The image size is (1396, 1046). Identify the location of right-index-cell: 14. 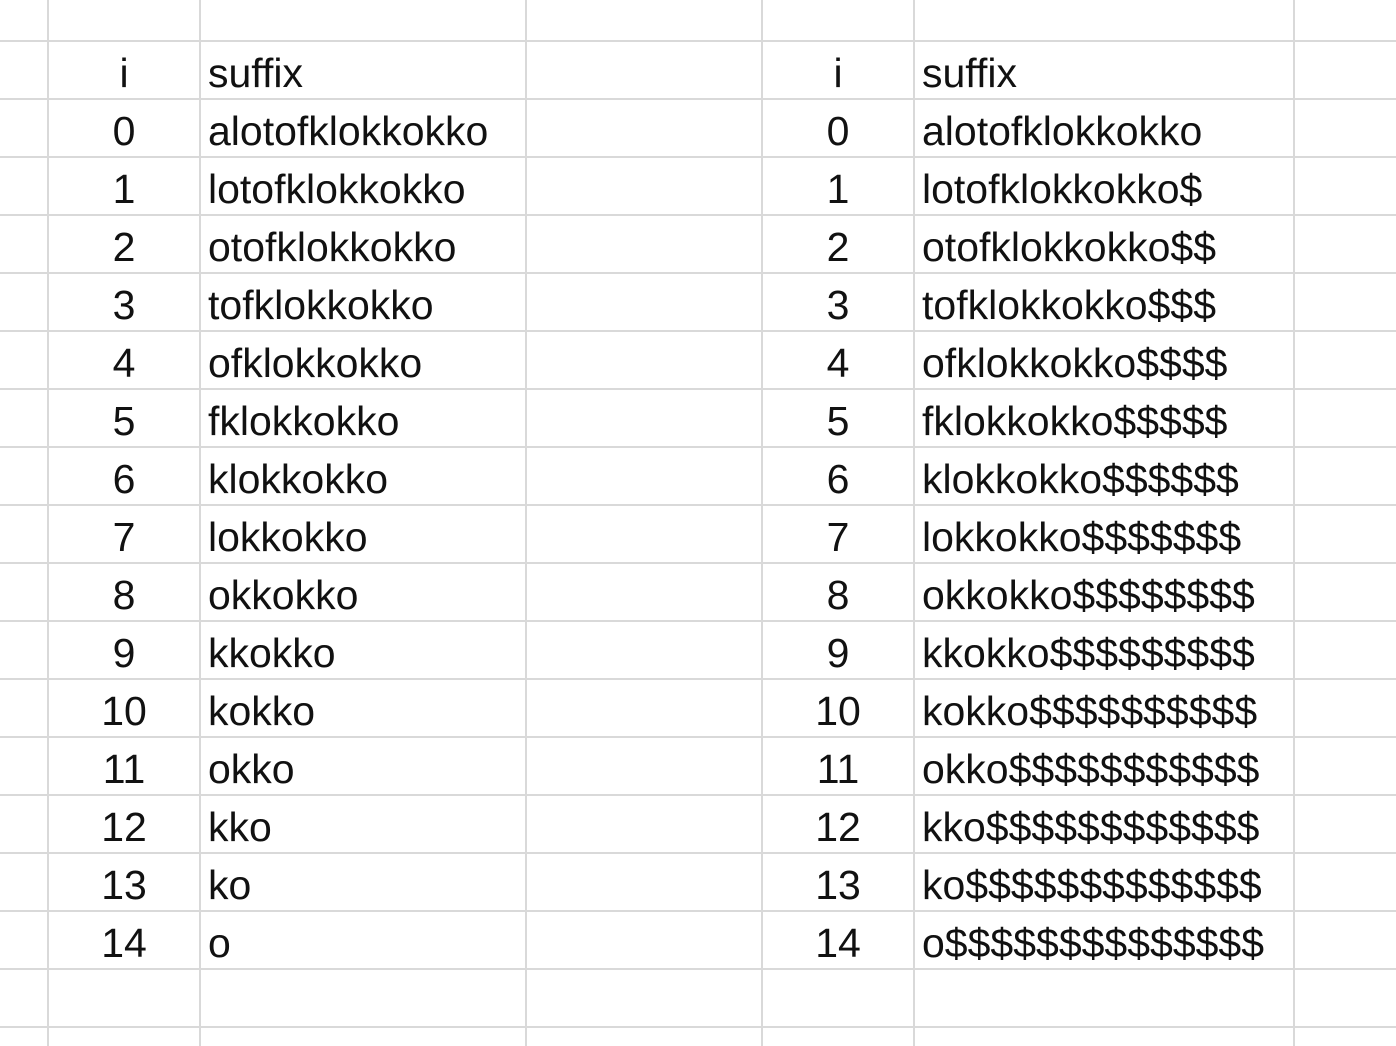
(838, 941).